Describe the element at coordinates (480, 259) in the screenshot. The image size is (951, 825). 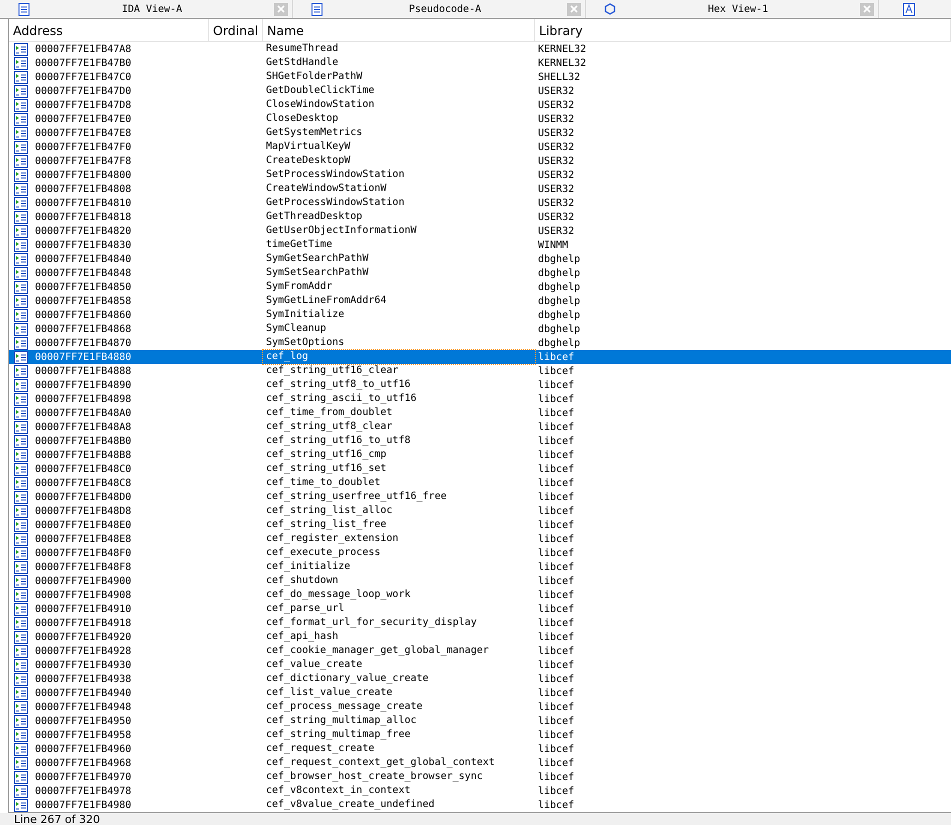
I see `table-row: 00007FF7E1FB4840 SymGetSearchPathW dbghelp` at that location.